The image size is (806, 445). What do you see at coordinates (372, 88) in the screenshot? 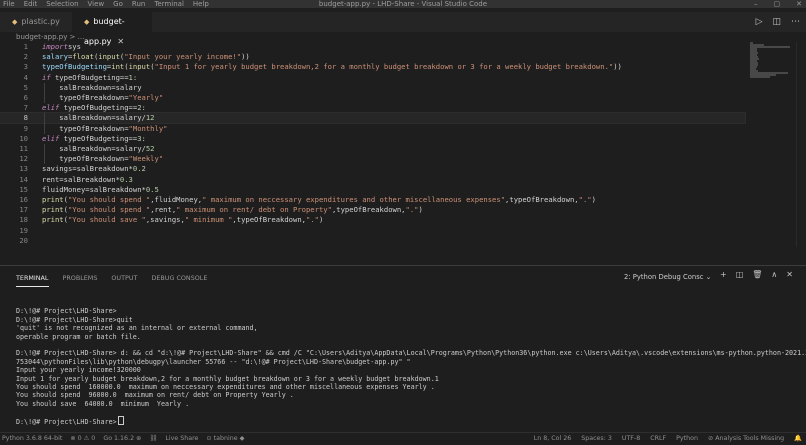
I see `code-line: 5 salBreakdown=salary` at bounding box center [372, 88].